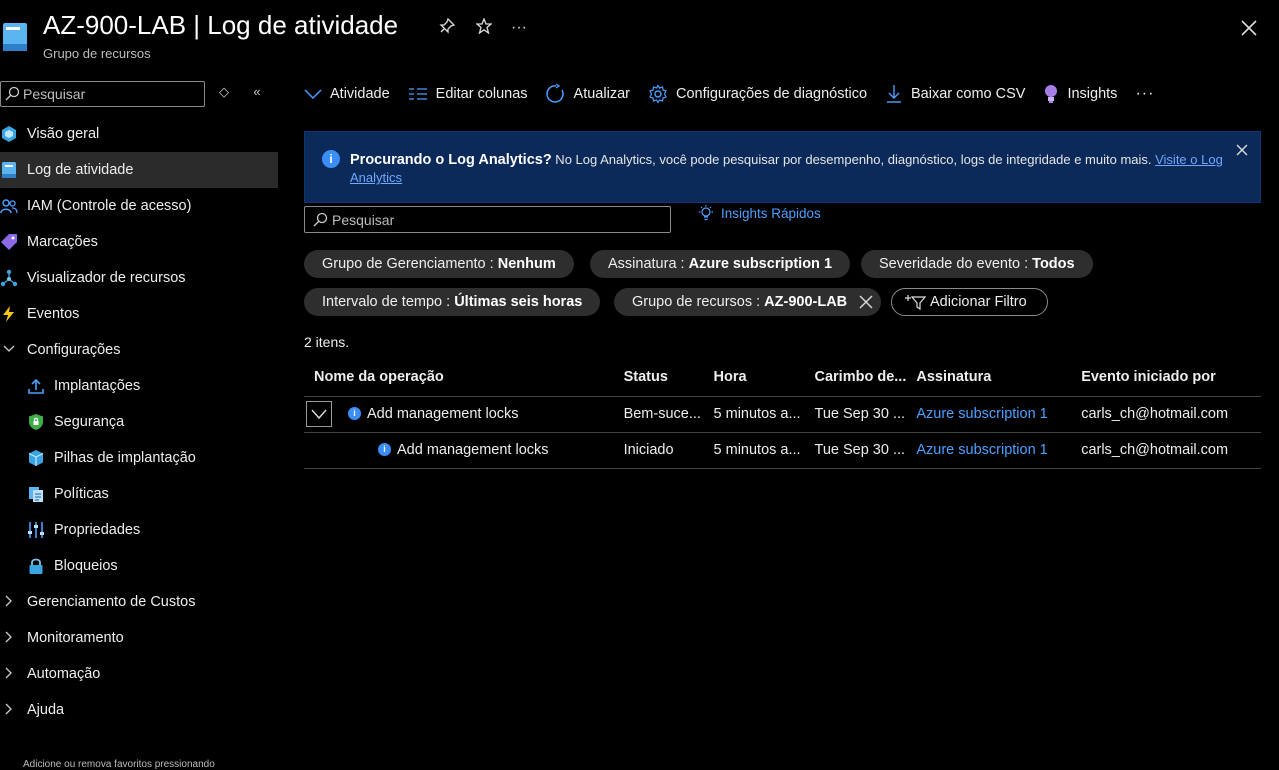 This screenshot has height=770, width=1279. Describe the element at coordinates (139, 494) in the screenshot. I see `sidebar-item-policies: Políticas` at that location.